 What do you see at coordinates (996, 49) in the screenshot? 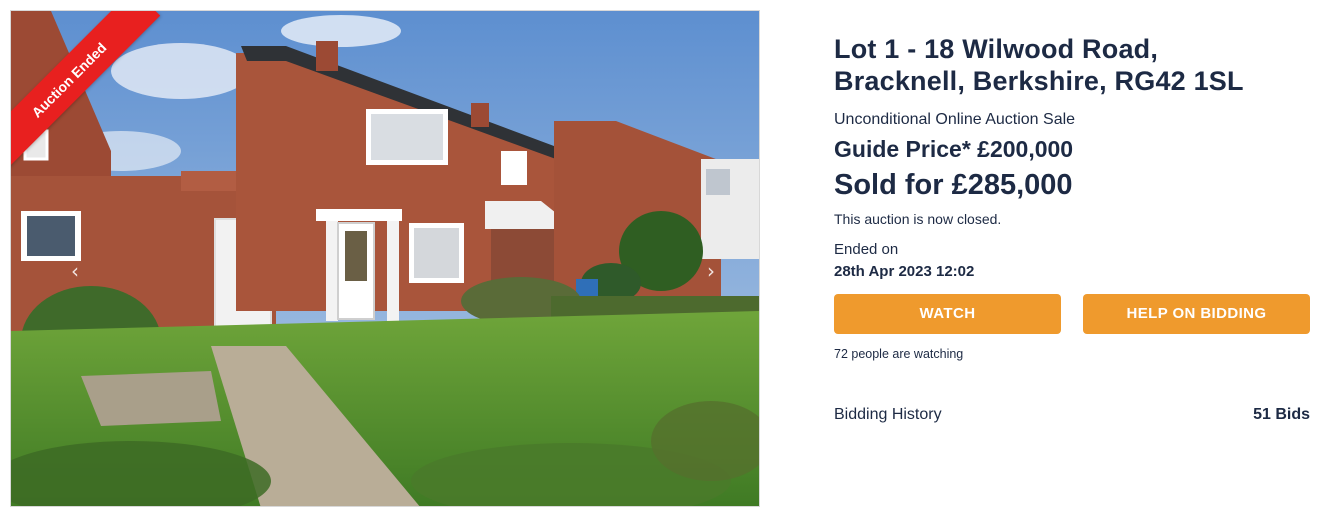
I see `title-line-1: Lot 1 - 18 Wilwood Road,` at bounding box center [996, 49].